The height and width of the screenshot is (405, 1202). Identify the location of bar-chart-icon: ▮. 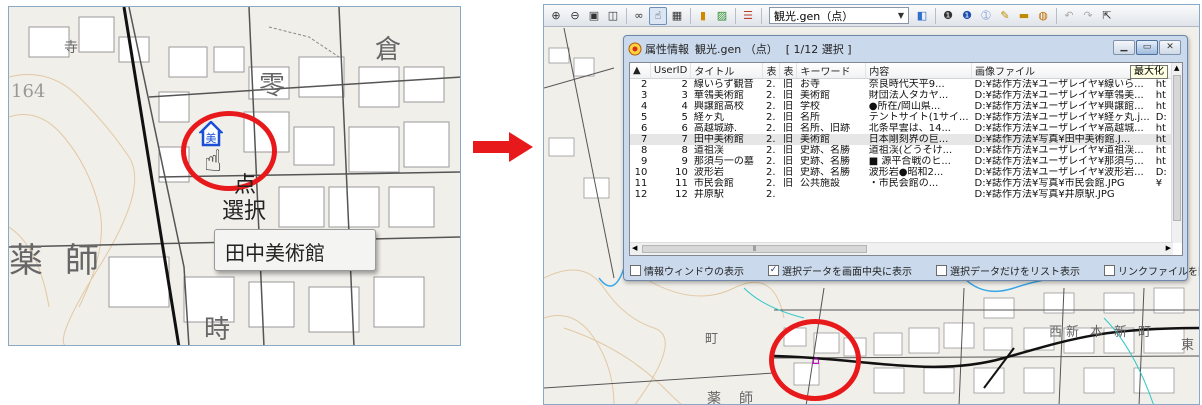
(703, 16).